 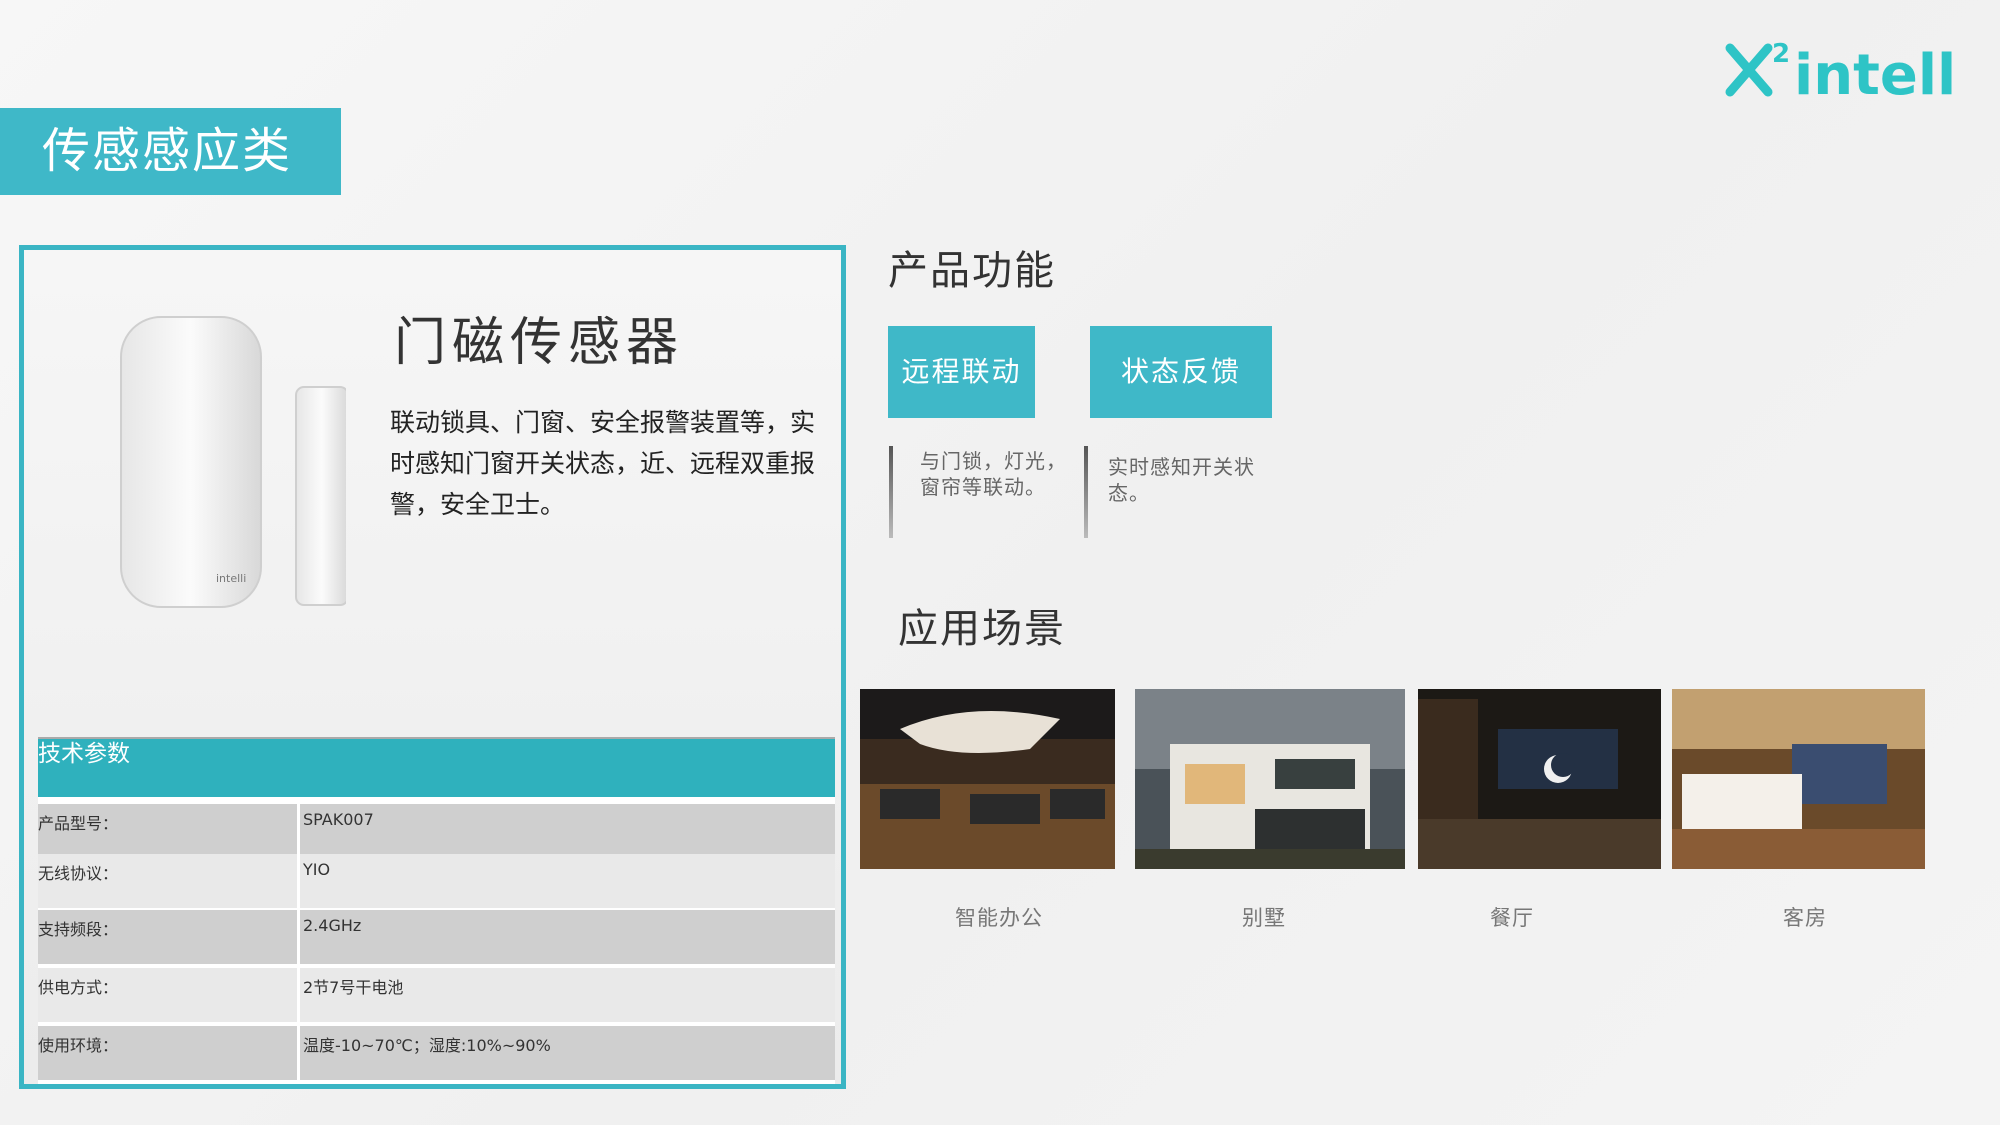 What do you see at coordinates (1873, 71) in the screenshot?
I see `svg-text: intelli` at bounding box center [1873, 71].